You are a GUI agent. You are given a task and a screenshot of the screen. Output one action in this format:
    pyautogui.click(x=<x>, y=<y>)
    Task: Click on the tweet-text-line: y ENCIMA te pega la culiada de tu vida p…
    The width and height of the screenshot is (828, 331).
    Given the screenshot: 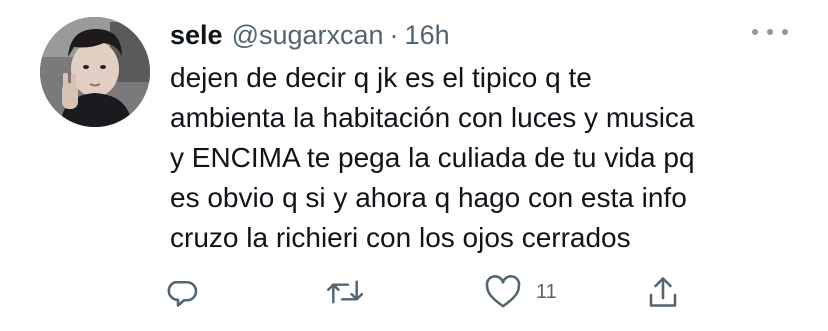 What is the action you would take?
    pyautogui.click(x=432, y=157)
    